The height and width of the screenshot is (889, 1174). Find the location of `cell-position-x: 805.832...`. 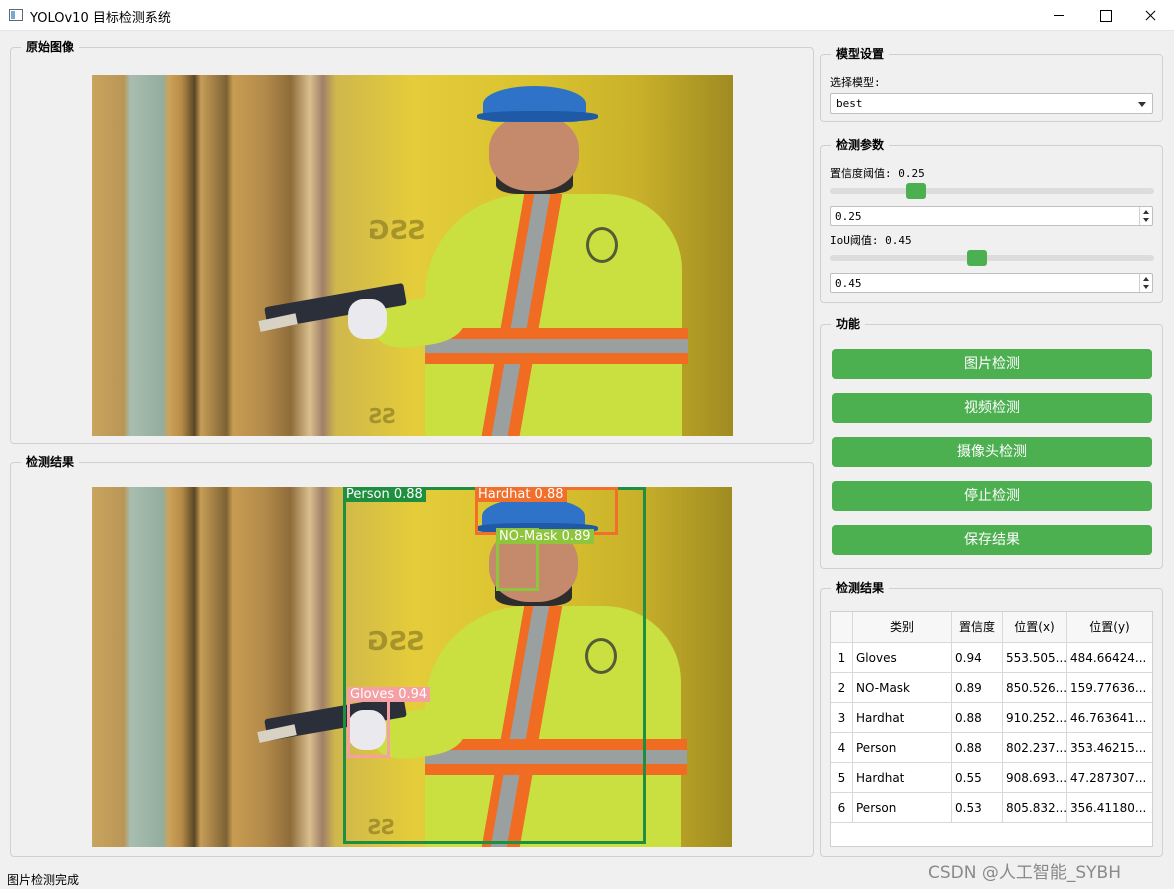

cell-position-x: 805.832... is located at coordinates (1035, 808).